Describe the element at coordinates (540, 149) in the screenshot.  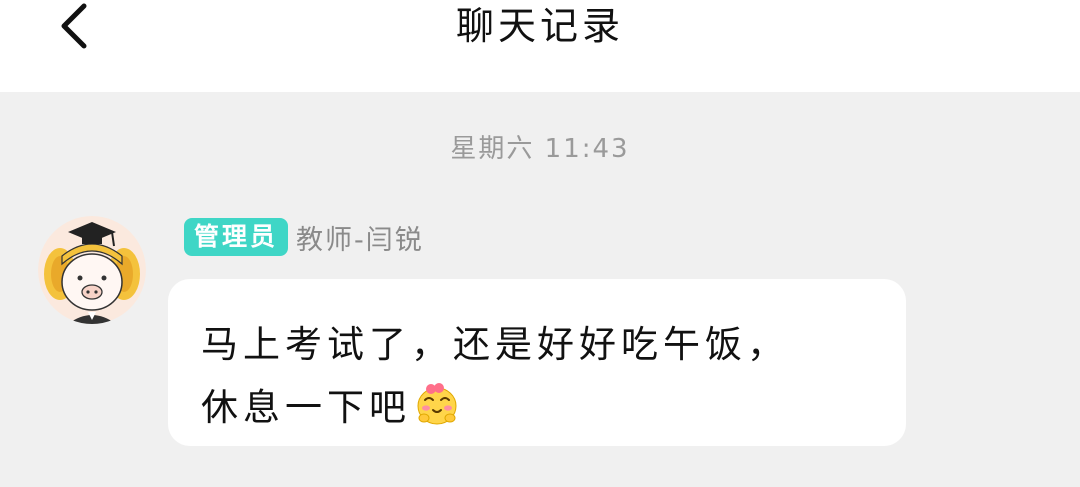
I see `message-timestamp: 星期六 11:43` at that location.